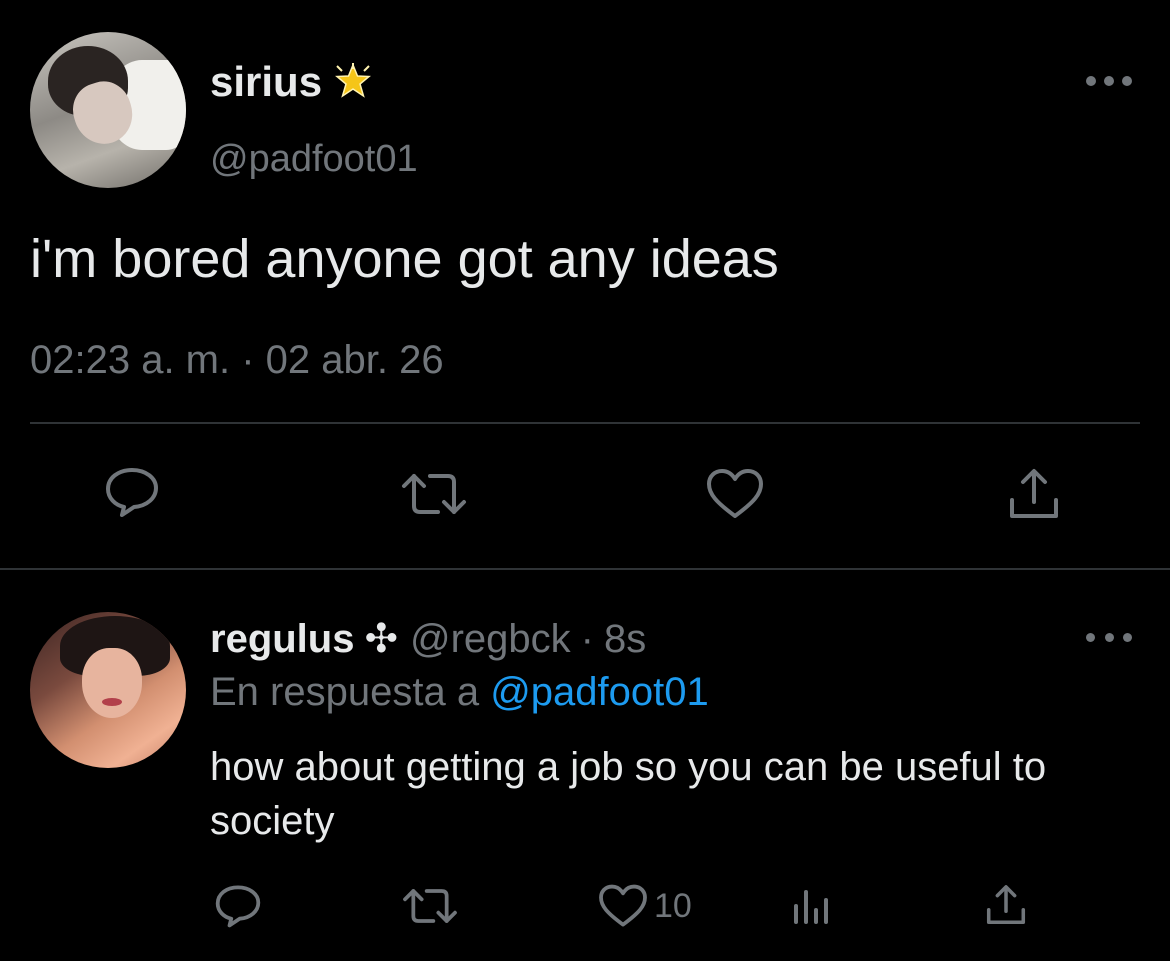 Image resolution: width=1170 pixels, height=961 pixels. I want to click on reply-context: En respuesta a @padfoot01, so click(459, 692).